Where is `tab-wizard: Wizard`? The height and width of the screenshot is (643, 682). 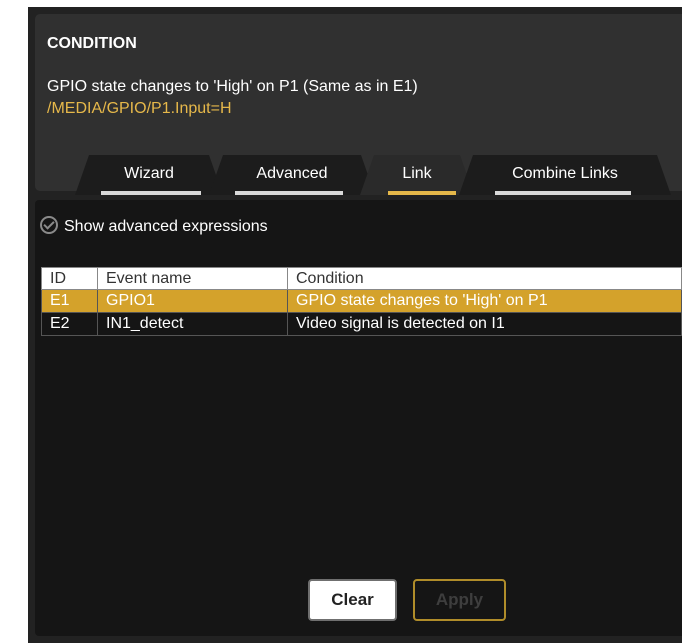
tab-wizard: Wizard is located at coordinates (149, 175).